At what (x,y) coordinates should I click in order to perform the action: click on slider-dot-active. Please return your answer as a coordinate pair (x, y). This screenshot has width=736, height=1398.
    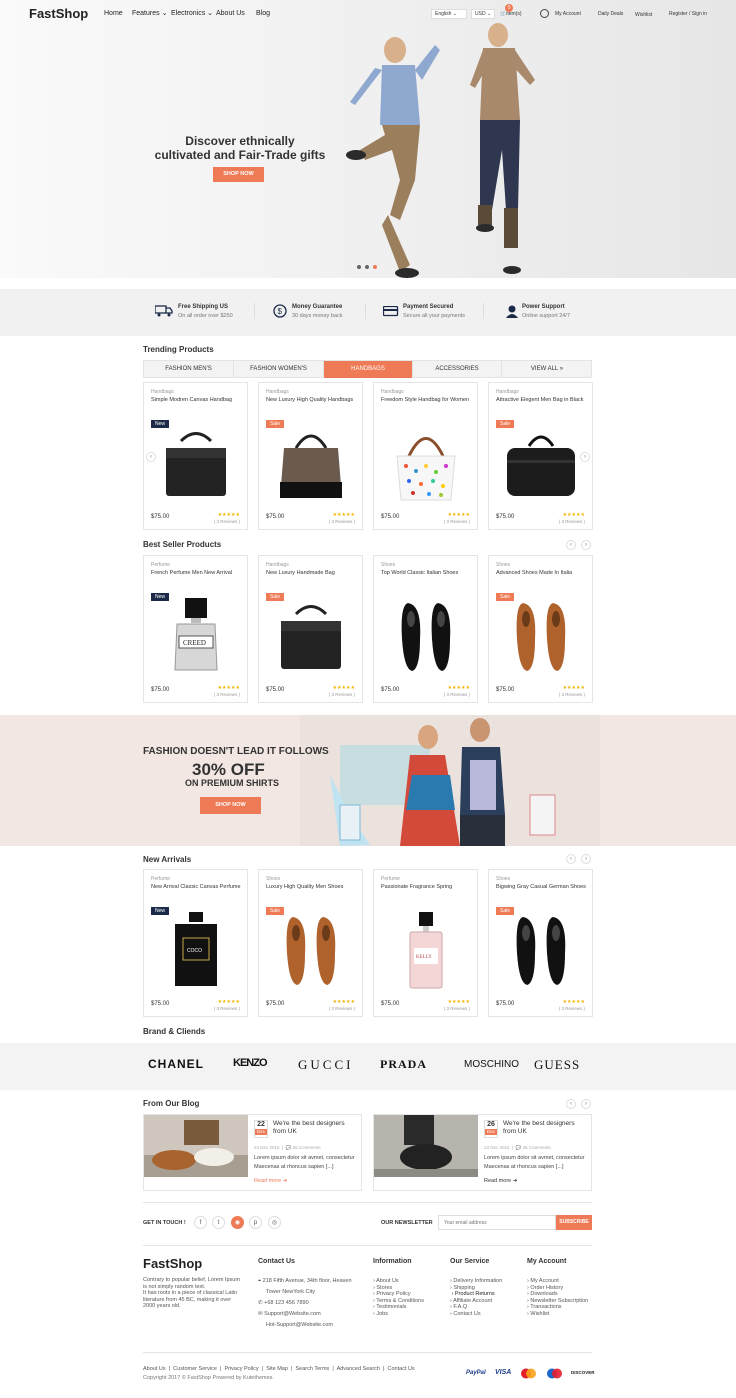
    Looking at the image, I should click on (375, 267).